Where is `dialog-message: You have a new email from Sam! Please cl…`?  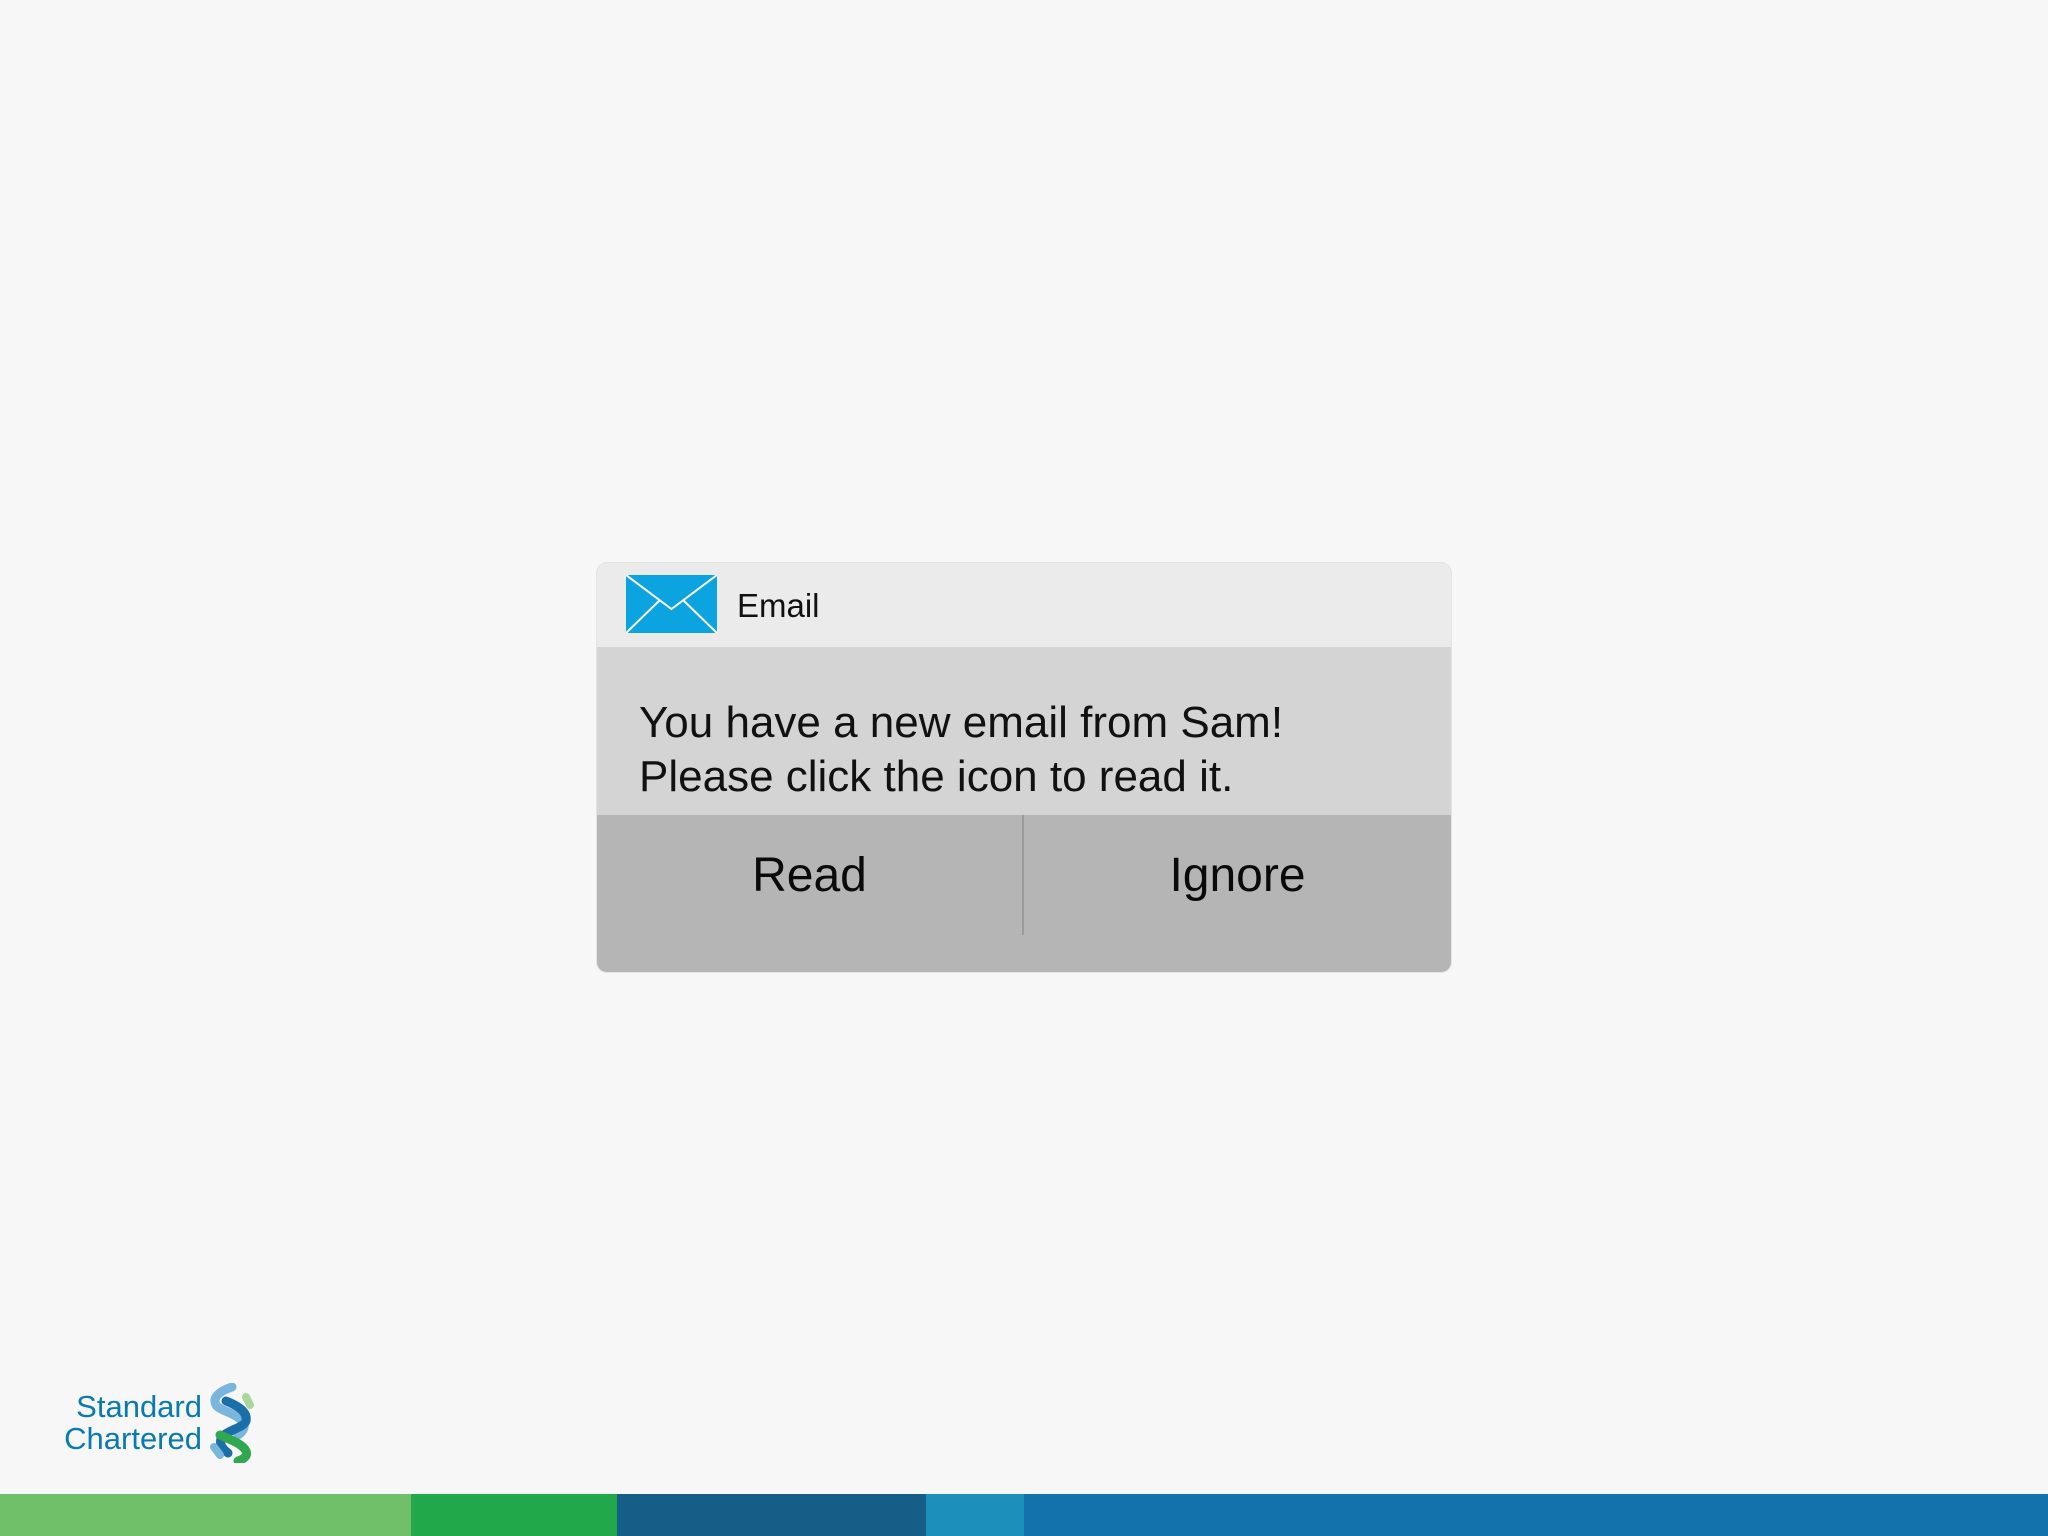
dialog-message: You have a new email from Sam! Please cl… is located at coordinates (1024, 731).